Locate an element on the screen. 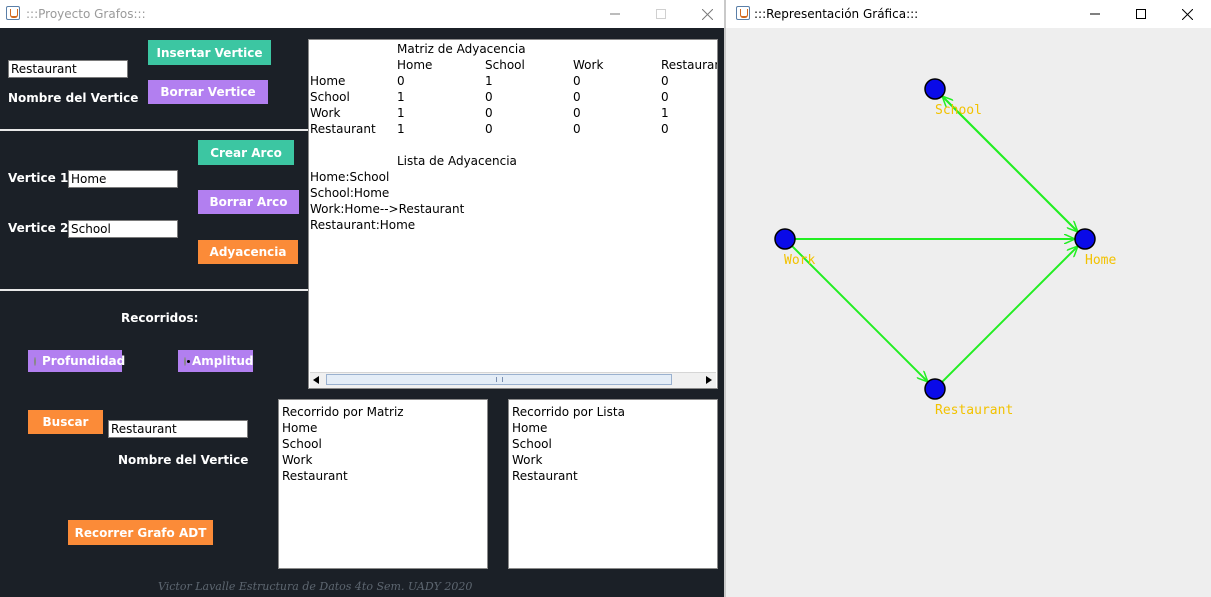 Image resolution: width=1211 pixels, height=597 pixels. adjacency-list-line: Work:Home-->Restaurant is located at coordinates (387, 209).